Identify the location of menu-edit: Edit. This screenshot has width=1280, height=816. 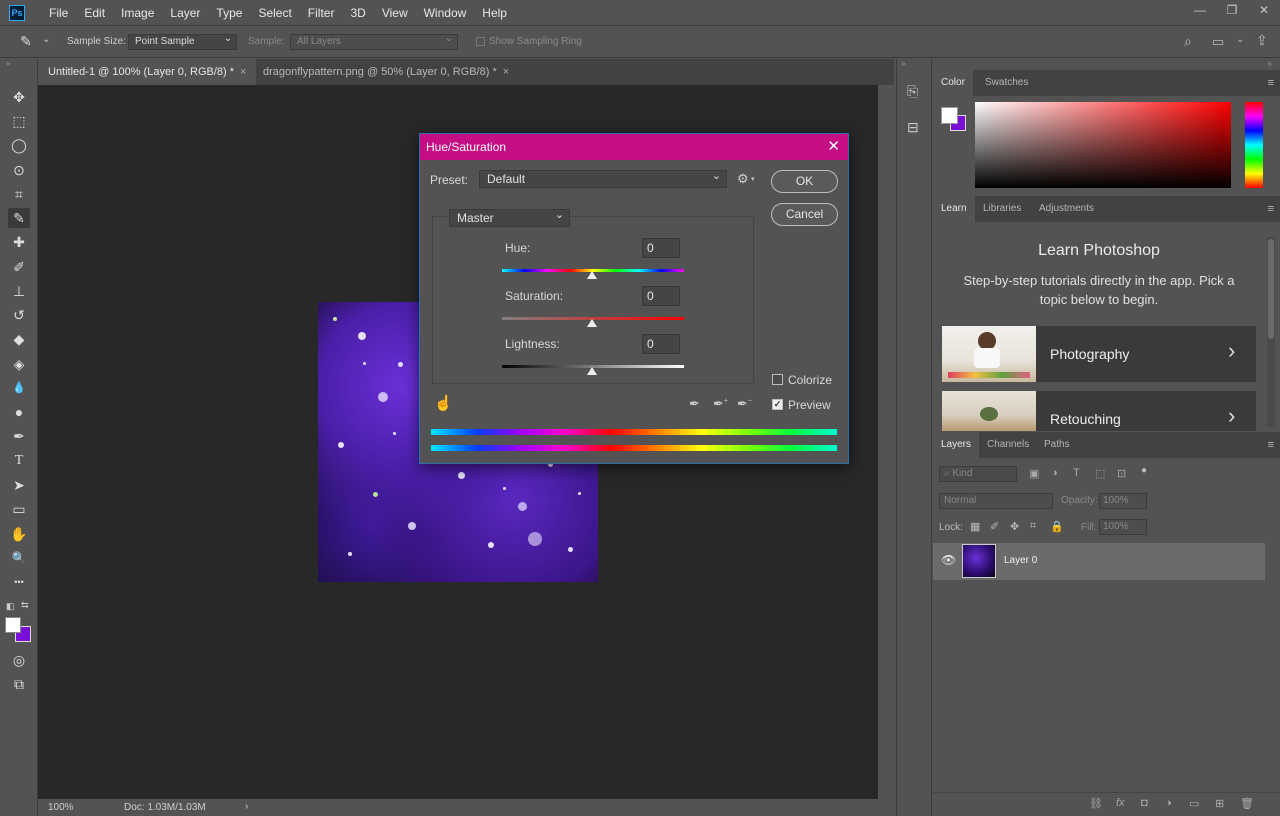
(94, 13).